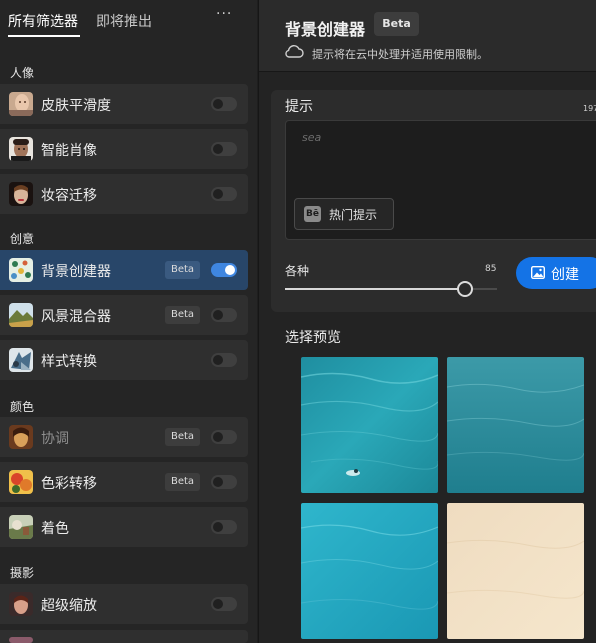 This screenshot has height=643, width=596. I want to click on panel-beta-badge: Beta, so click(396, 24).